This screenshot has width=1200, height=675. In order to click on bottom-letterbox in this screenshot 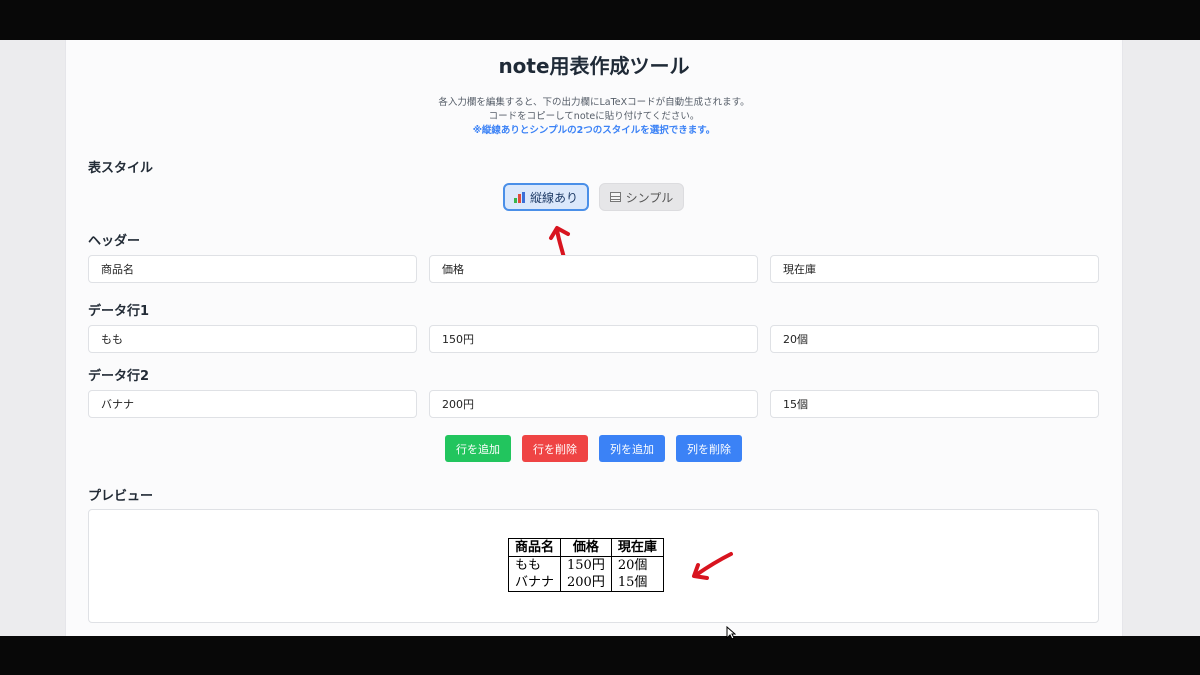, I will do `click(600, 655)`.